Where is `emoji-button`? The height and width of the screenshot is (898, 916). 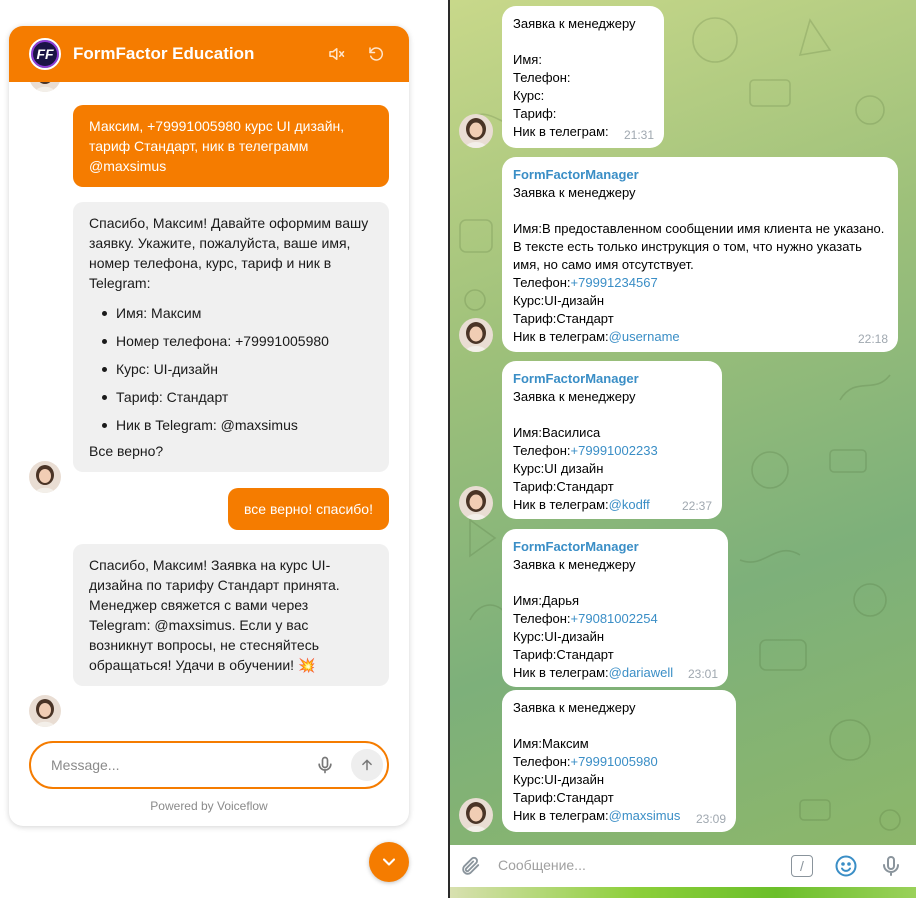
emoji-button is located at coordinates (846, 868).